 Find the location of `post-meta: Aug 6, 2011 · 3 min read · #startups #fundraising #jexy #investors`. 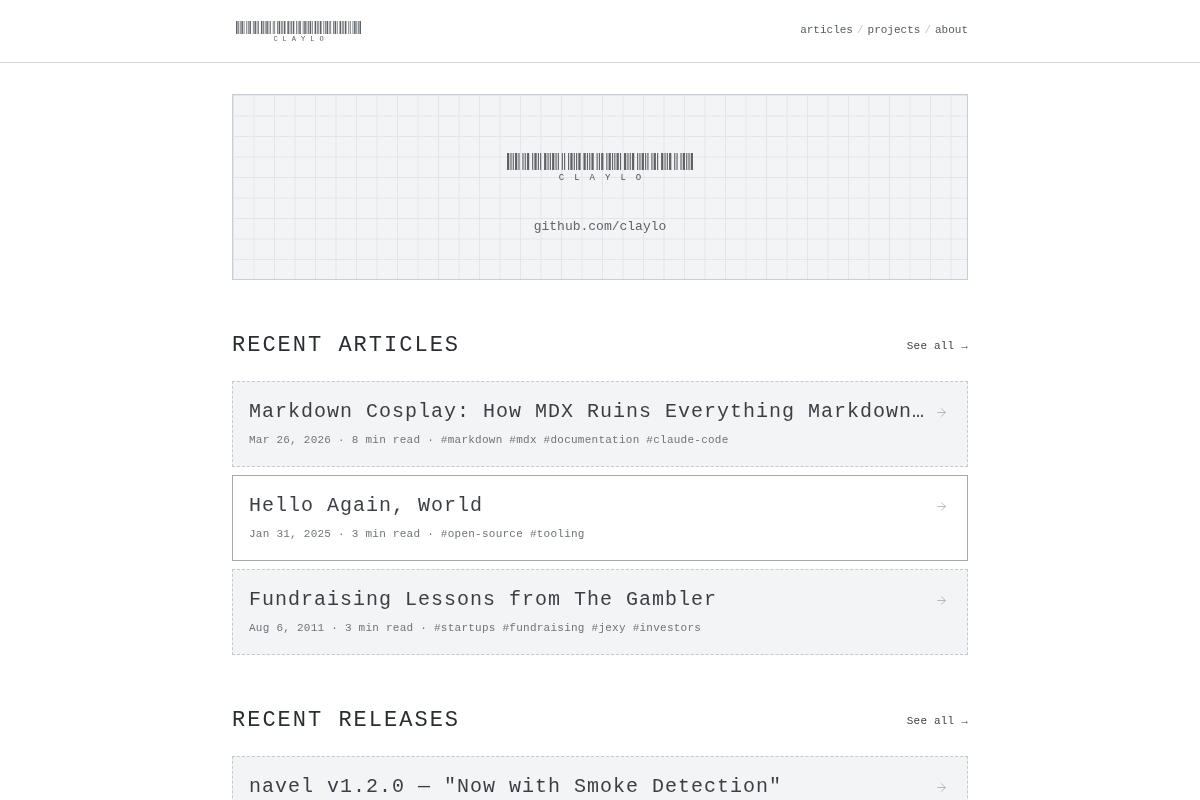

post-meta: Aug 6, 2011 · 3 min read · #startups #fundraising #jexy #investors is located at coordinates (475, 628).